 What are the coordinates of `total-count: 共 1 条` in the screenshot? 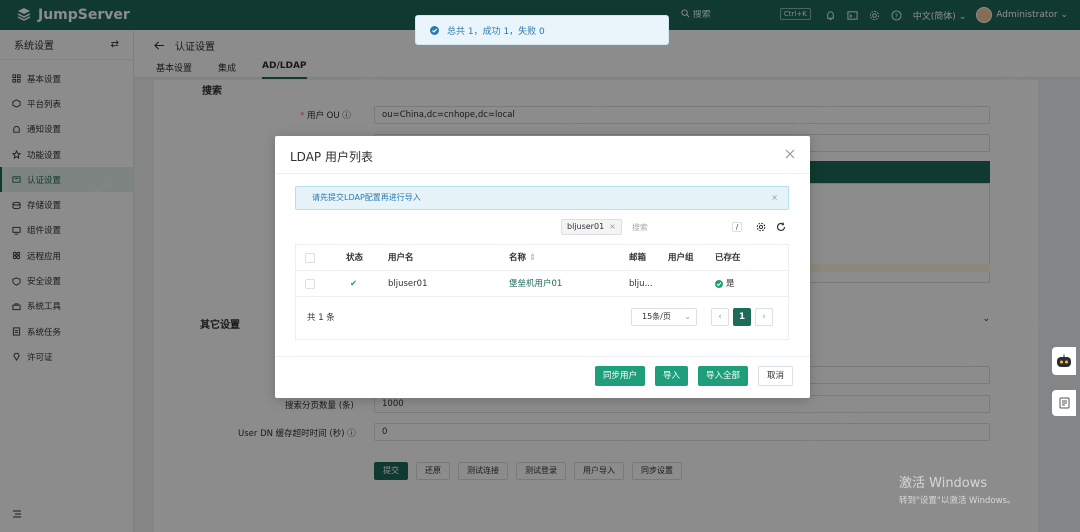 It's located at (321, 318).